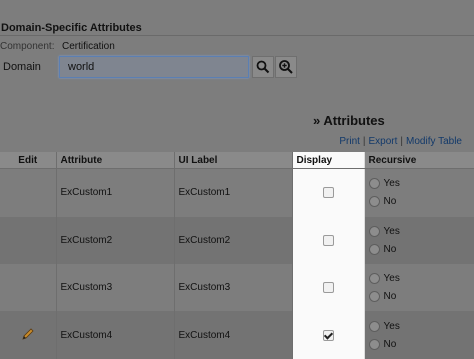 This screenshot has height=359, width=474. Describe the element at coordinates (154, 67) in the screenshot. I see `domain-input` at that location.